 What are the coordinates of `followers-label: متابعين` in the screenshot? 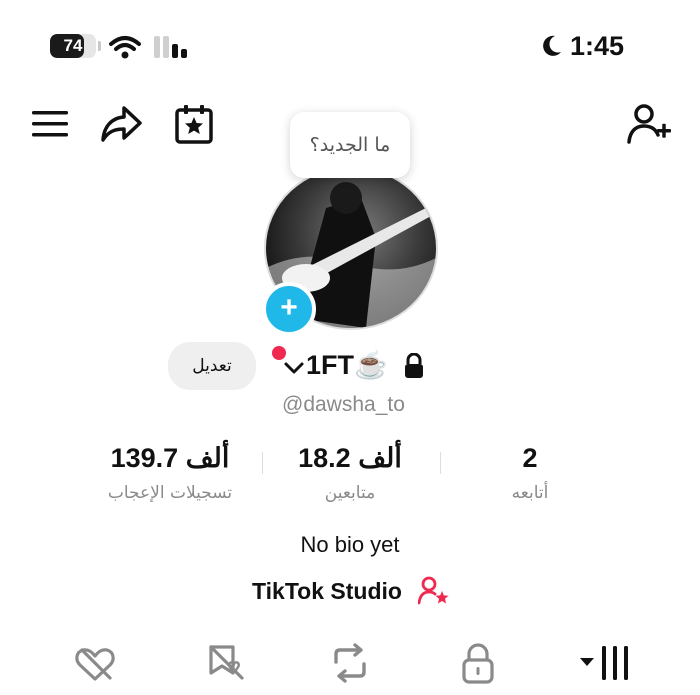 It's located at (350, 493).